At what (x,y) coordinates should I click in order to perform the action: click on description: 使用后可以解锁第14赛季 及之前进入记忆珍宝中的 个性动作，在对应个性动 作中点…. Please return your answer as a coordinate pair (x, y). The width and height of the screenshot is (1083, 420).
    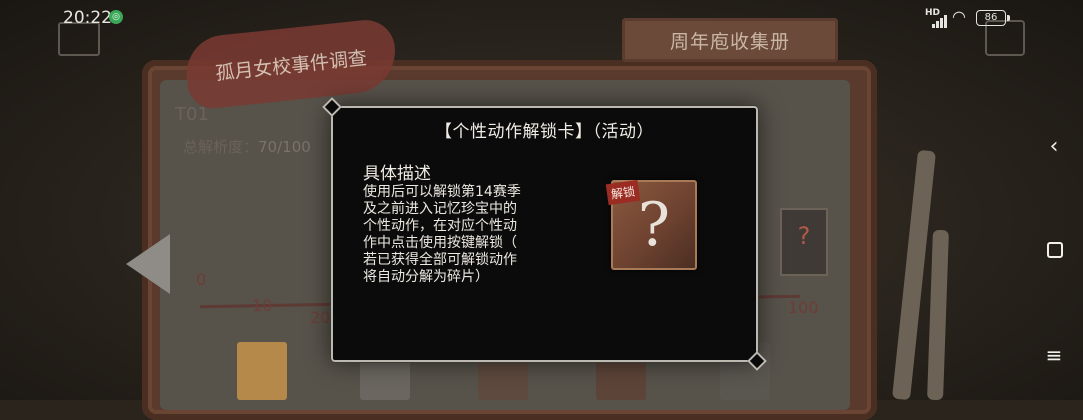
    Looking at the image, I should click on (455, 235).